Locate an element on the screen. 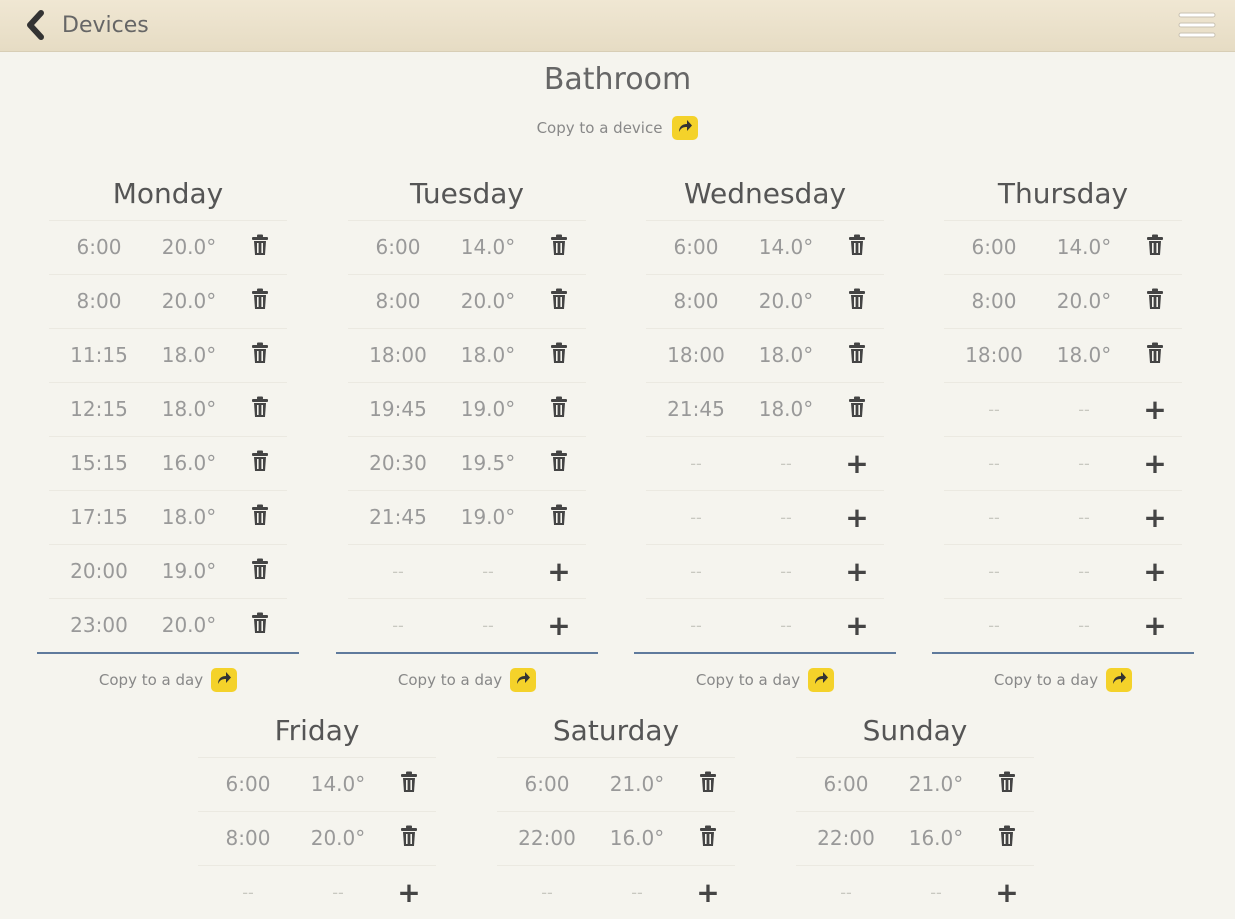 This screenshot has height=919, width=1235. slot-temperature: 21.0° is located at coordinates (936, 784).